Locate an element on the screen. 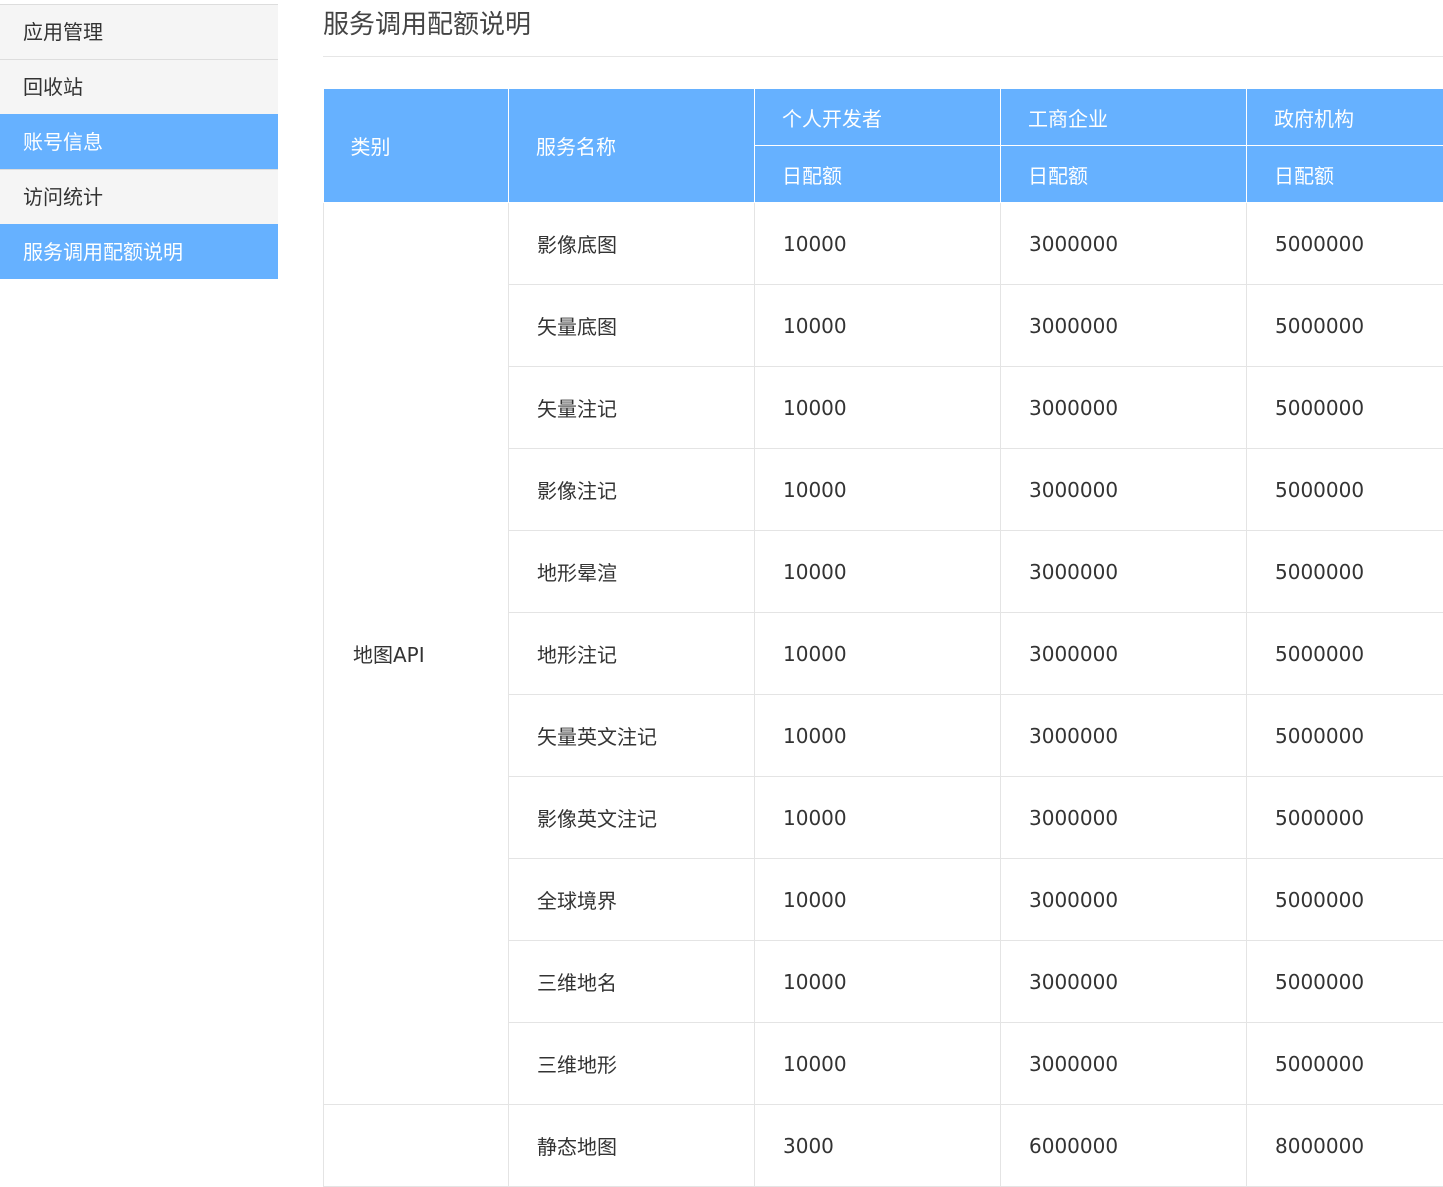  service-name-cell: 地形注记 is located at coordinates (632, 654).